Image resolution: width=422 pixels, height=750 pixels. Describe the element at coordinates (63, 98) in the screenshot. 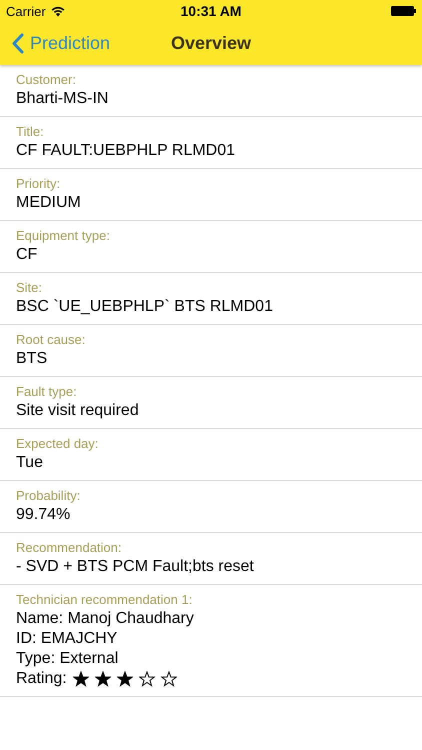

I see `field-value: Bharti-MS-IN` at that location.